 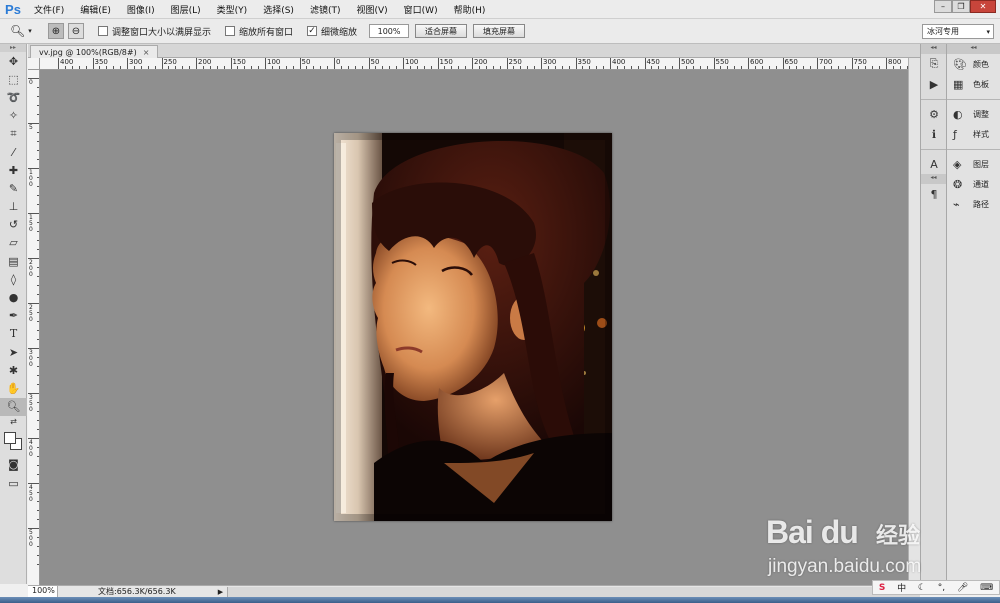 I want to click on clone-stamp-icon: ⊥, so click(x=13, y=207).